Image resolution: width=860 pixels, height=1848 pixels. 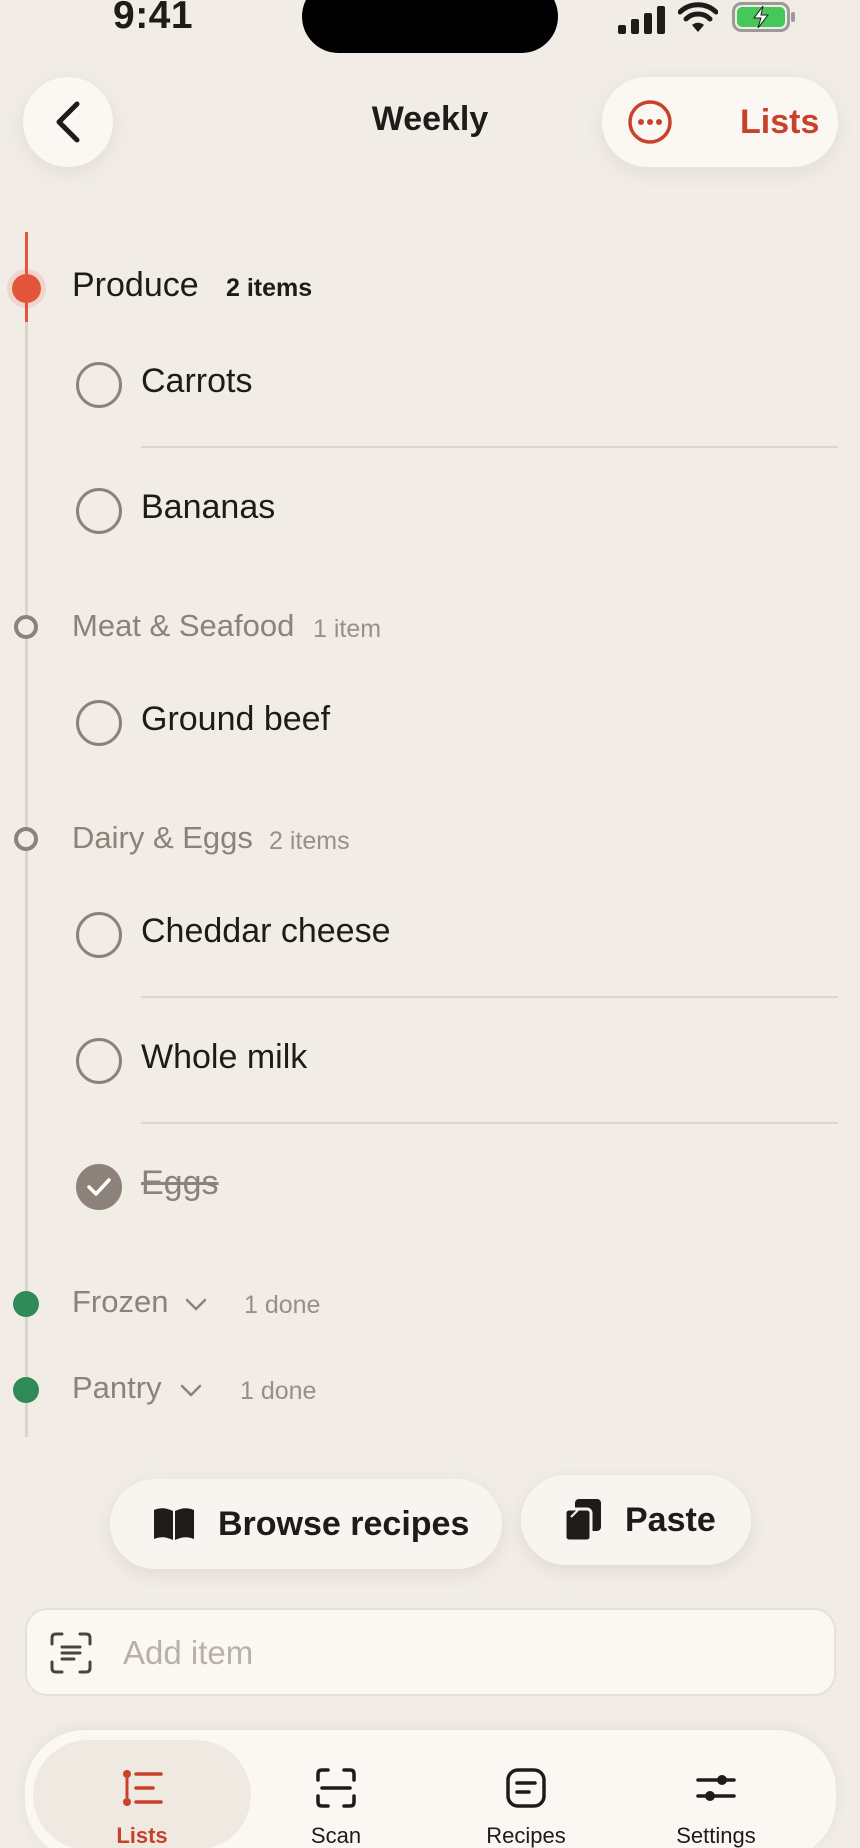 What do you see at coordinates (455, 723) in the screenshot?
I see `list-item-ground-beef: Ground beef` at bounding box center [455, 723].